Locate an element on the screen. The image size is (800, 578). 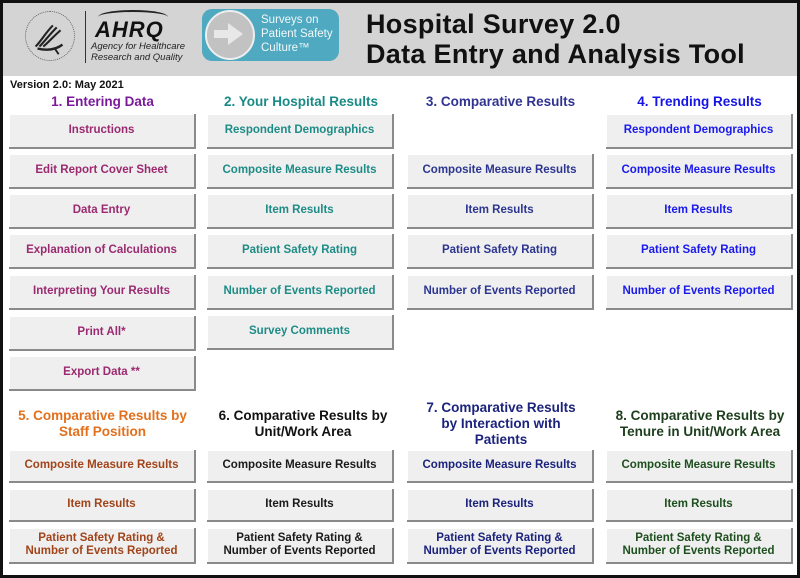
tenure-item-results-button: Item Results is located at coordinates (699, 505).